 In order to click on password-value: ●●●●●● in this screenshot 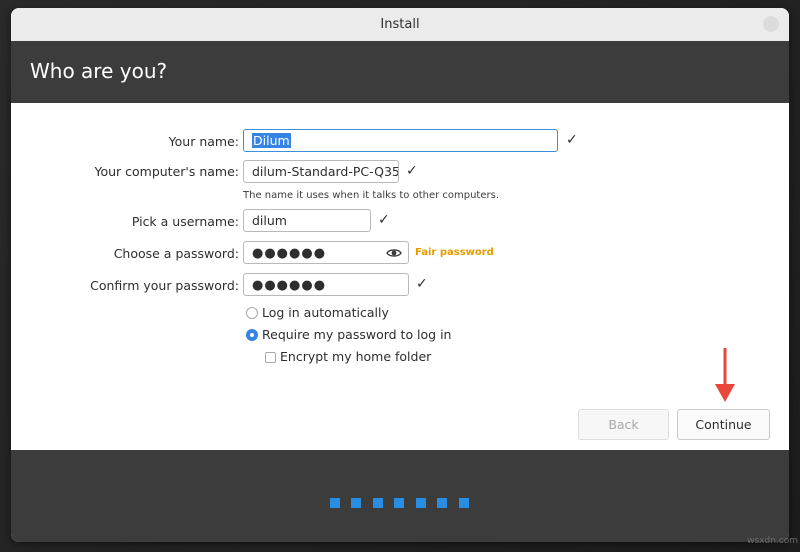, I will do `click(289, 253)`.